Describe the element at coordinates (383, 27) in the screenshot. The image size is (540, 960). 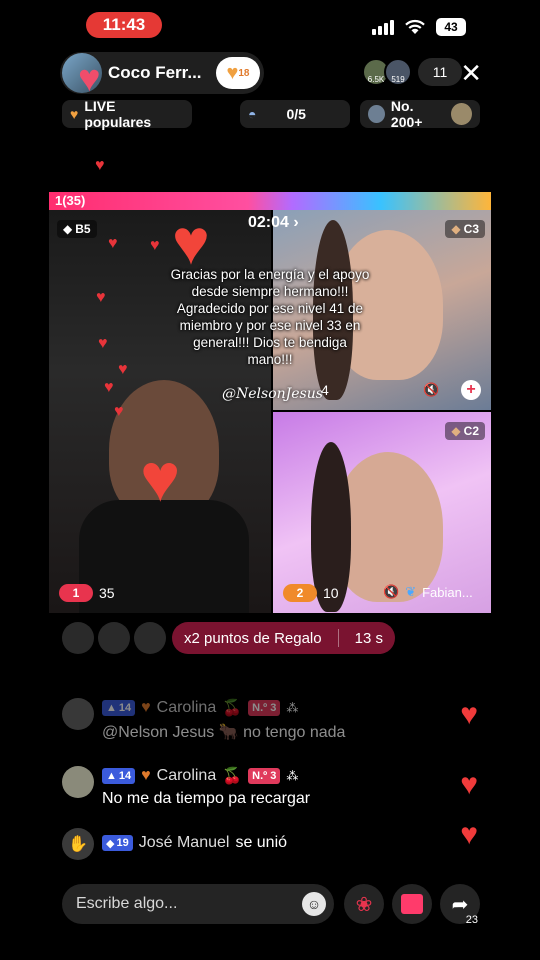
I see `signal-icon` at that location.